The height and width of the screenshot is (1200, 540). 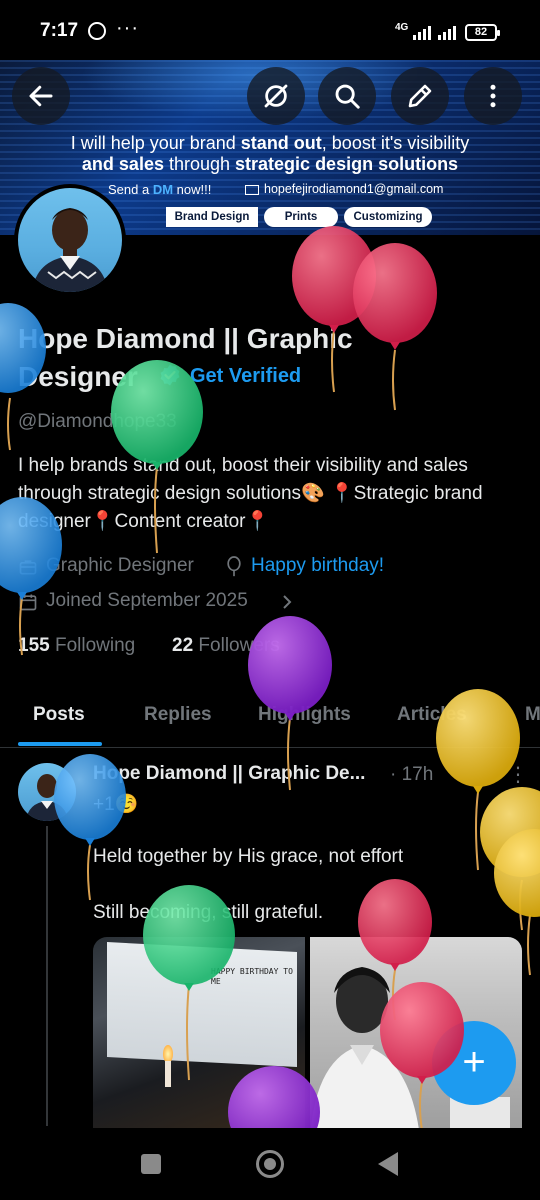 What do you see at coordinates (208, 912) in the screenshot?
I see `post-text-line: Still becoming, still grateful.` at bounding box center [208, 912].